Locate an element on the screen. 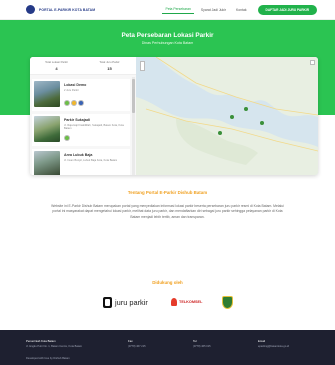 Image resolution: width=335 pixels, height=365 pixels. footer-label: Tel is located at coordinates (195, 341).